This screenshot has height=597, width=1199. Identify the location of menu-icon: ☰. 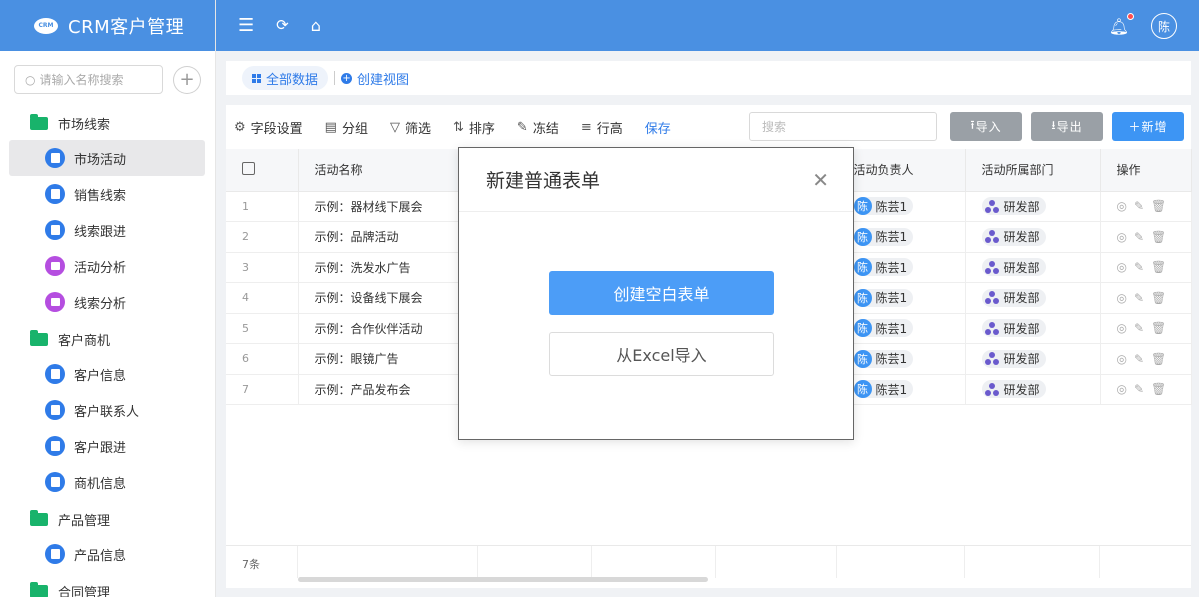
(246, 25).